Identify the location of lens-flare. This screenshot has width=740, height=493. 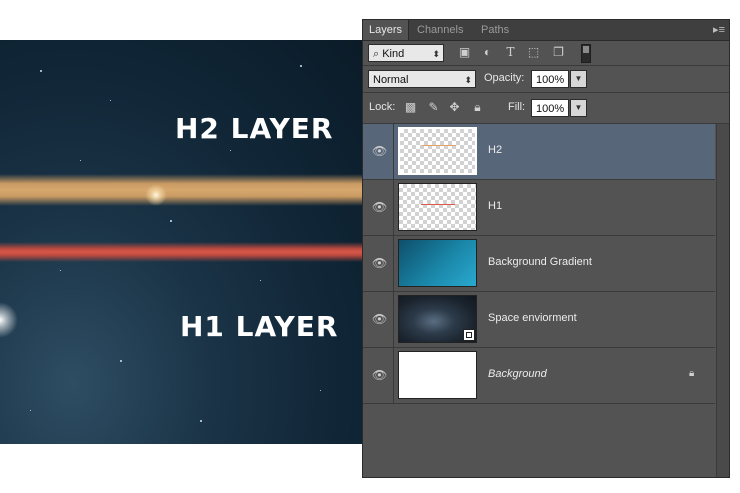
(156, 195).